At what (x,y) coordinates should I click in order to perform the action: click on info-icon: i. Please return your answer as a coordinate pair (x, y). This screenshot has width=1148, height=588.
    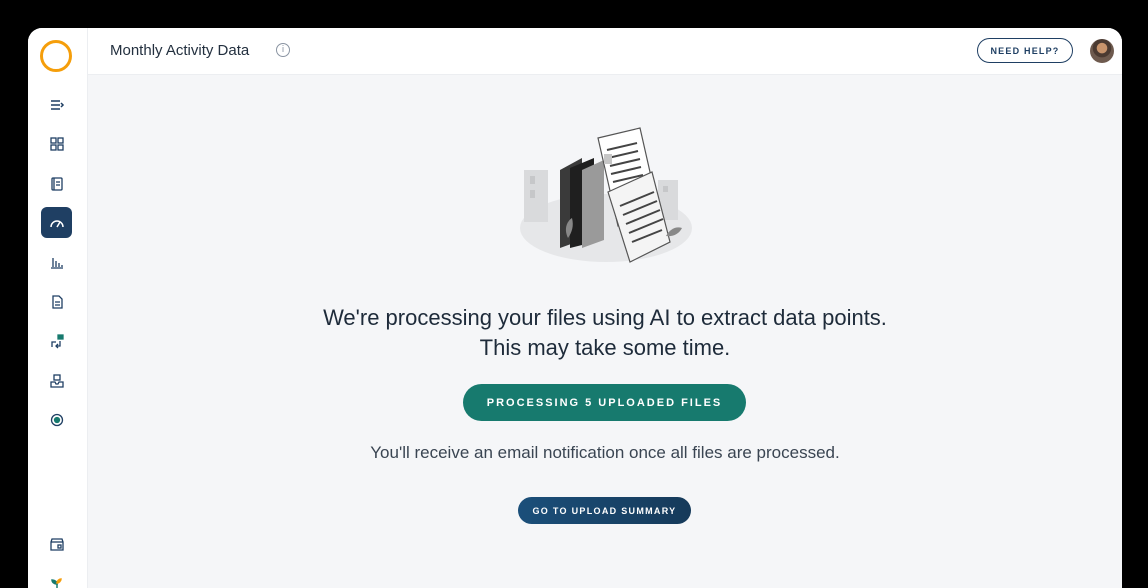
    Looking at the image, I should click on (283, 50).